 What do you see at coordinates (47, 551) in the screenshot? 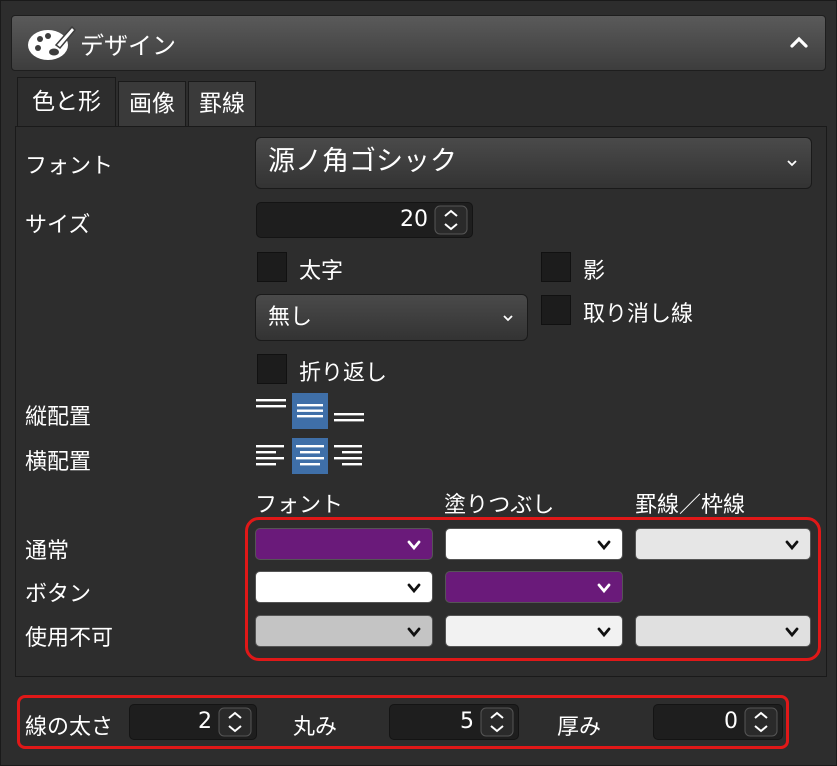
I see `row-label-normal: 通常` at bounding box center [47, 551].